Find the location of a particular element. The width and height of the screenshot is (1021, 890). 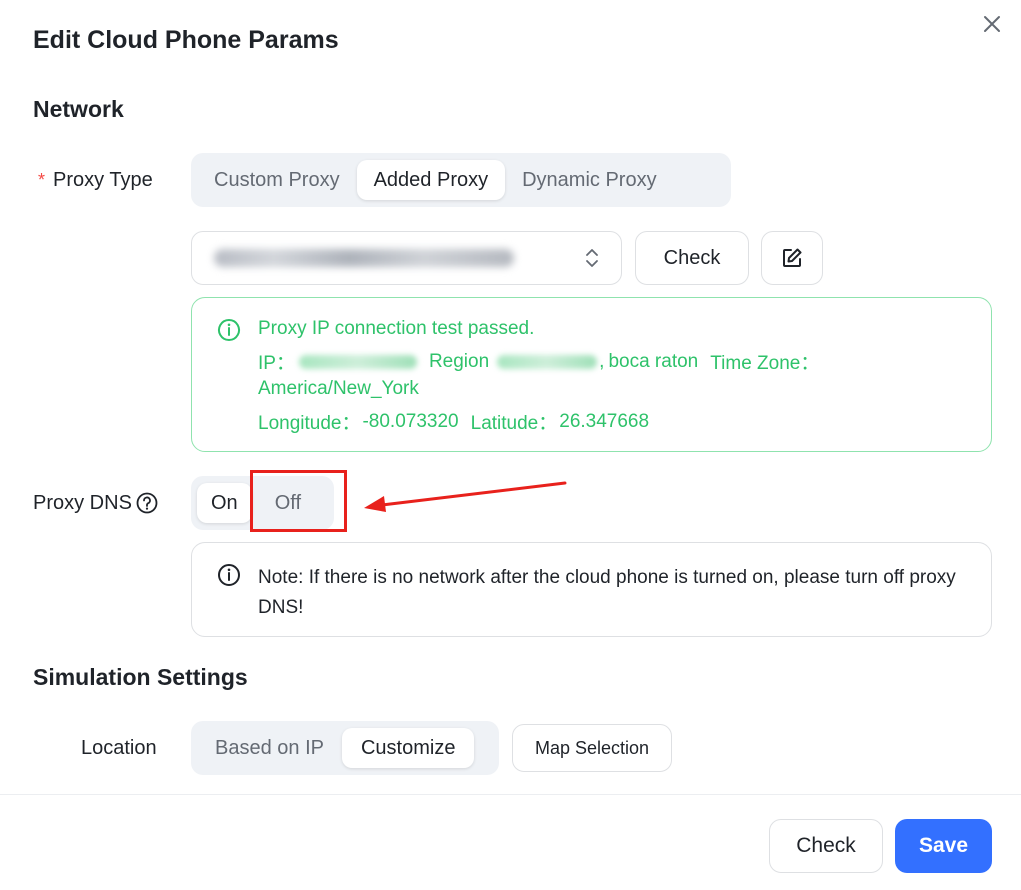

edit-proxy-button is located at coordinates (792, 258).